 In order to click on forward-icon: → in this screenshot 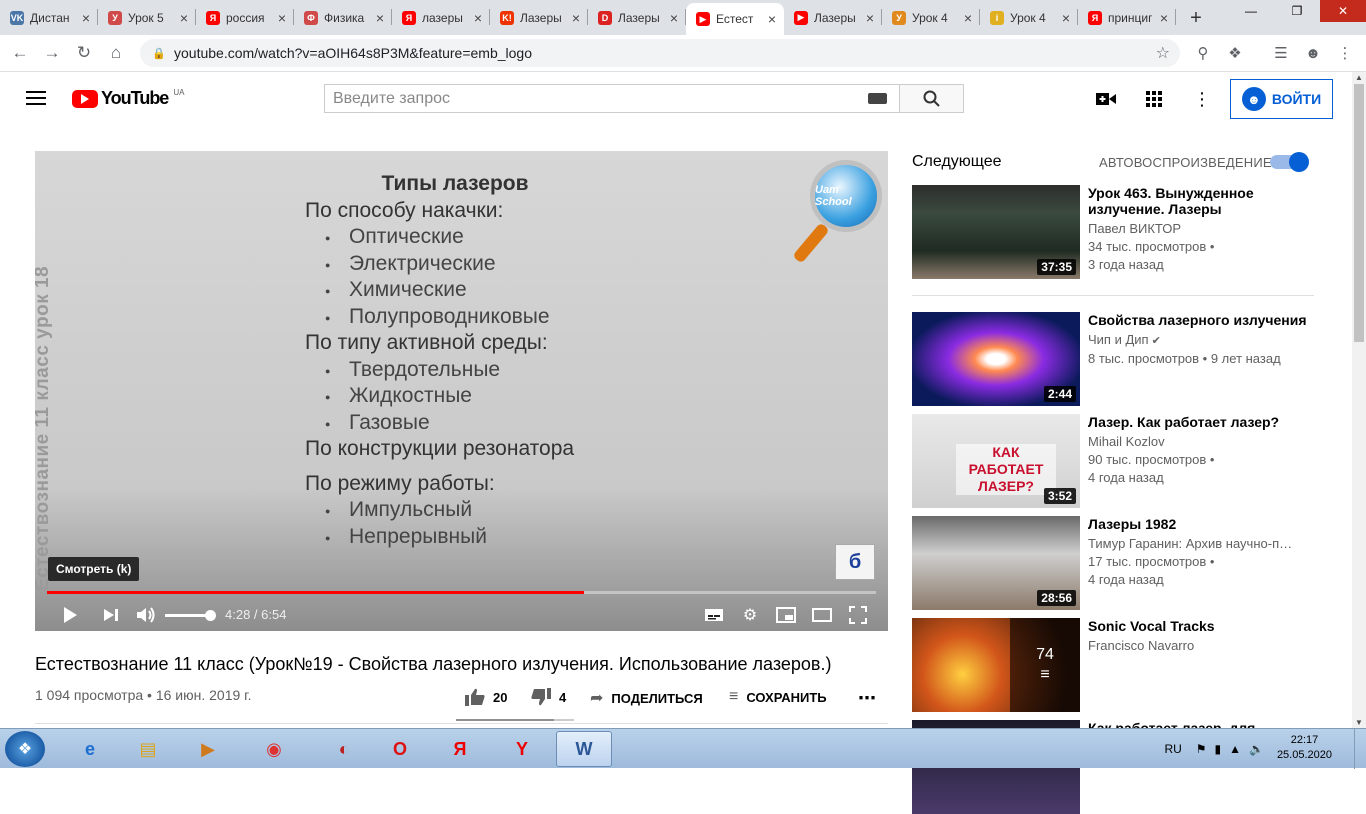, I will do `click(52, 53)`.